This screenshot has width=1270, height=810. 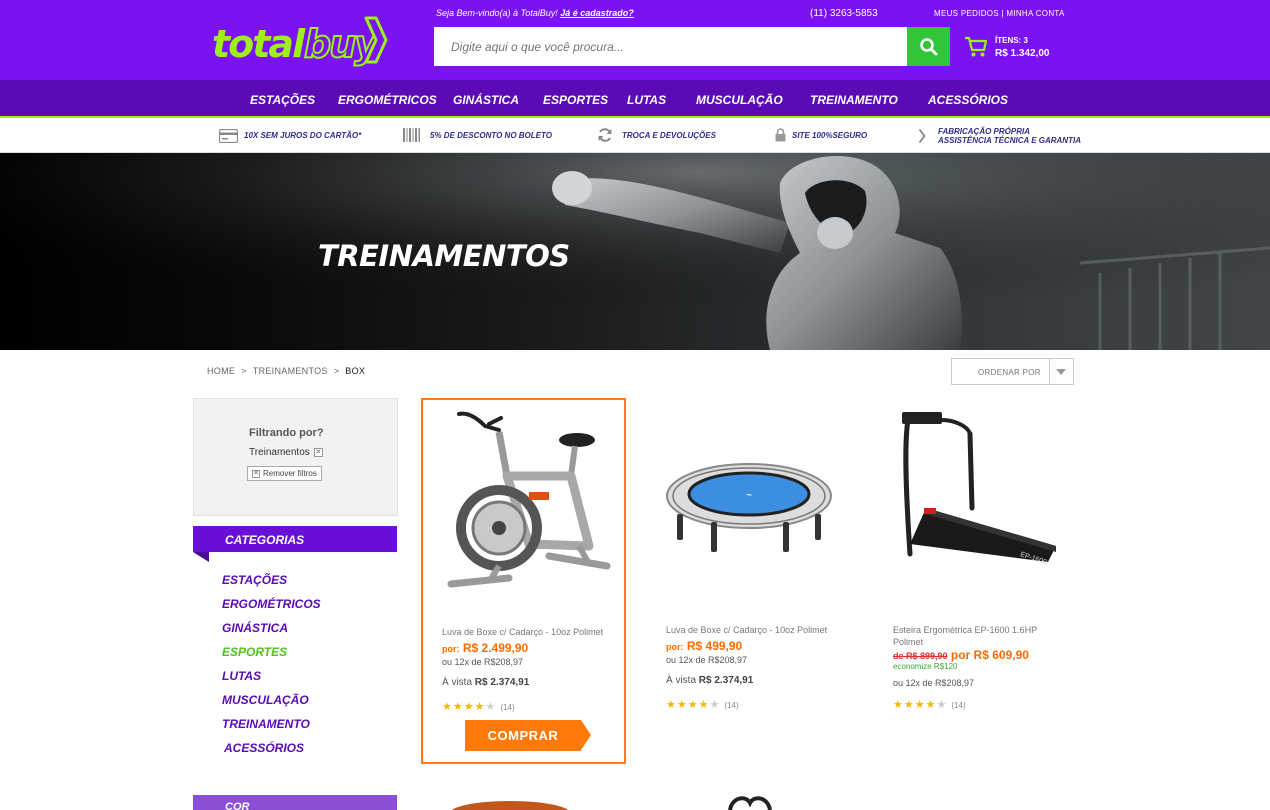 I want to click on filter-tag-label: Treinamentos, so click(x=279, y=452).